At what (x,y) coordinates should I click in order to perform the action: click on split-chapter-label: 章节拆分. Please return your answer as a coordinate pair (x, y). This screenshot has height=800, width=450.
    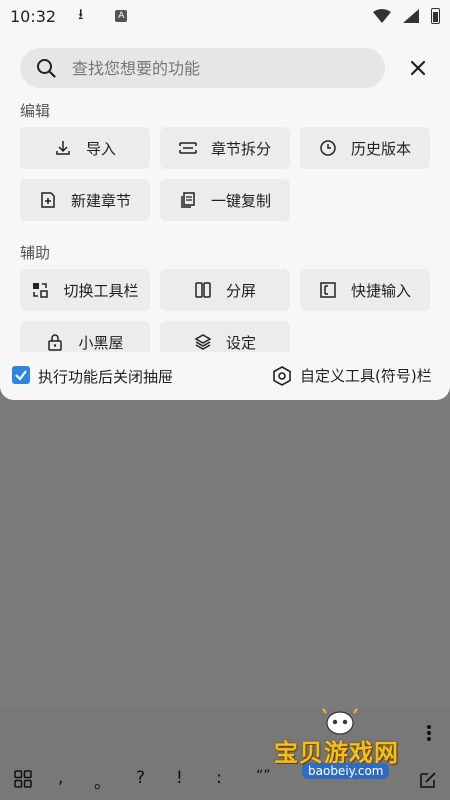
    Looking at the image, I should click on (240, 148).